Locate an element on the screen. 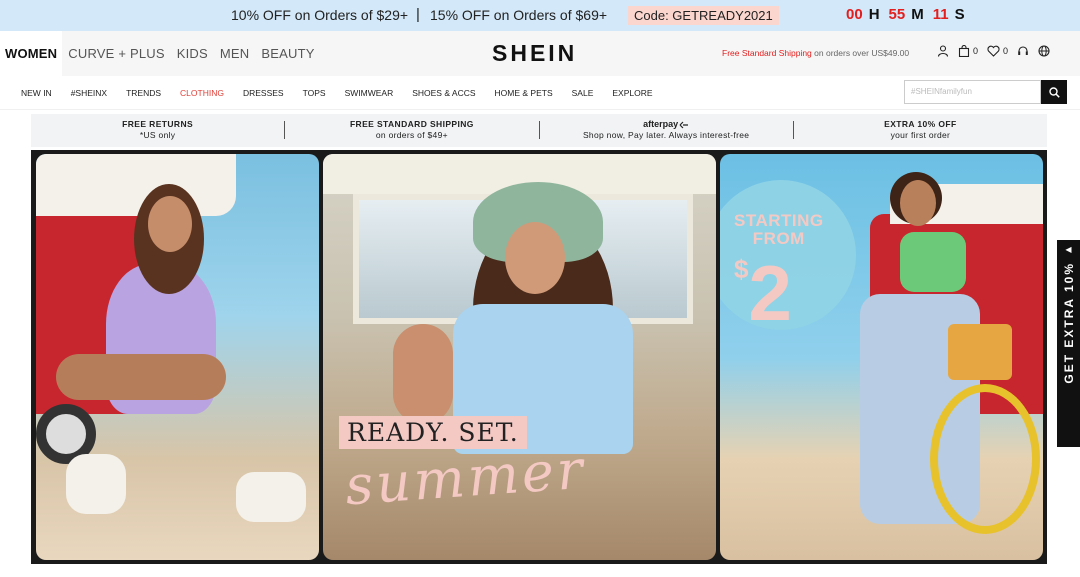 This screenshot has height=577, width=1080. support-icon is located at coordinates (1023, 51).